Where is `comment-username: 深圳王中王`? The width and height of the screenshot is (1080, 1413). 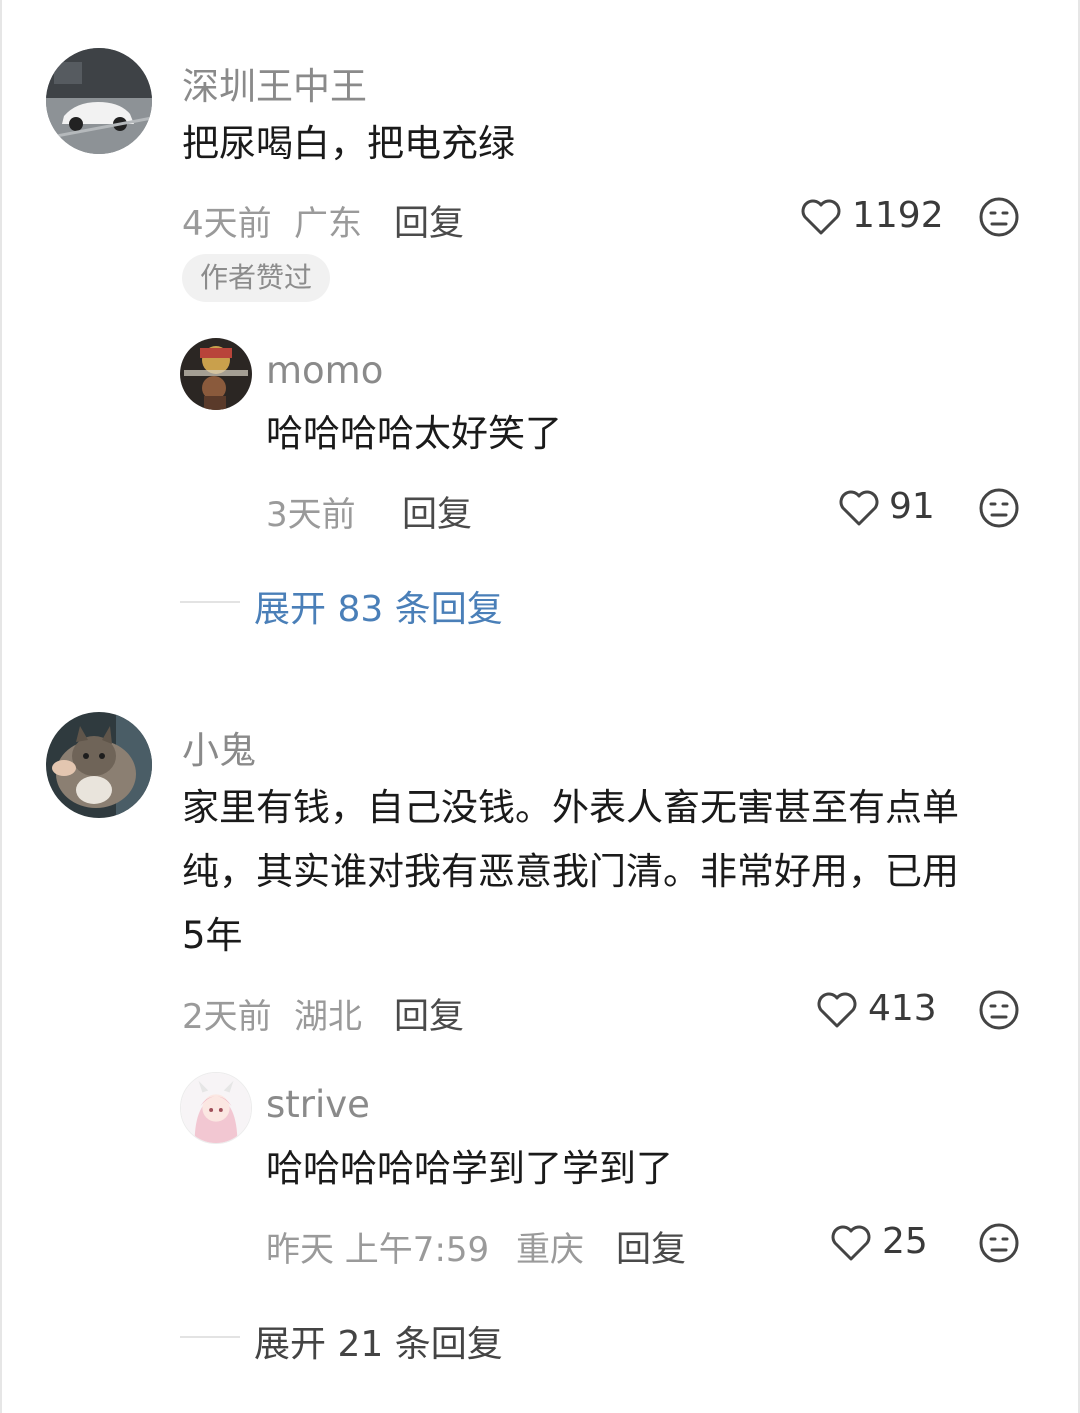 comment-username: 深圳王中王 is located at coordinates (274, 83).